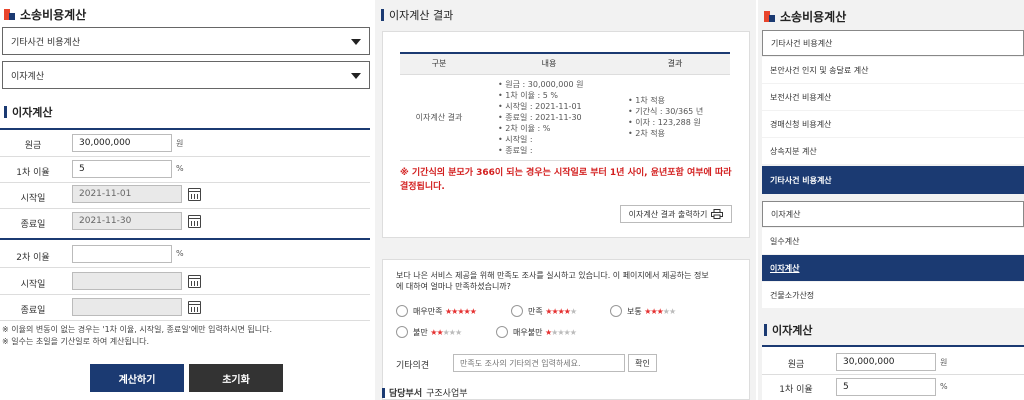  What do you see at coordinates (413, 366) in the screenshot?
I see `opinion-label: 기타의견` at bounding box center [413, 366].